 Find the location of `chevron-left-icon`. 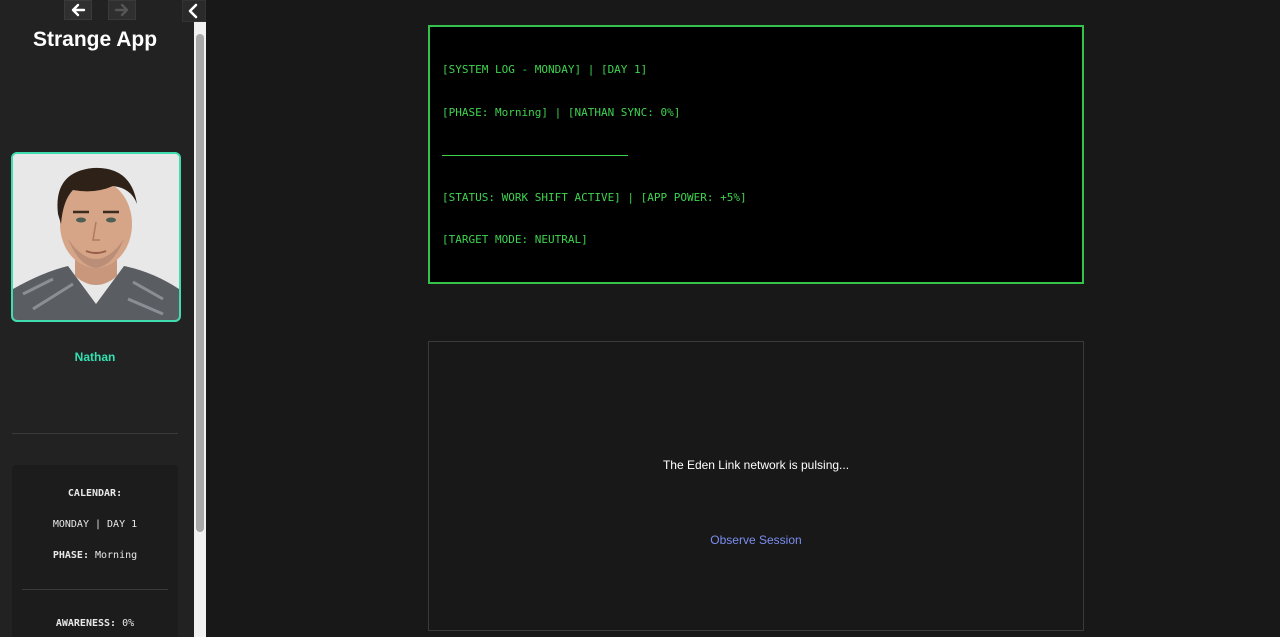

chevron-left-icon is located at coordinates (193, 11).